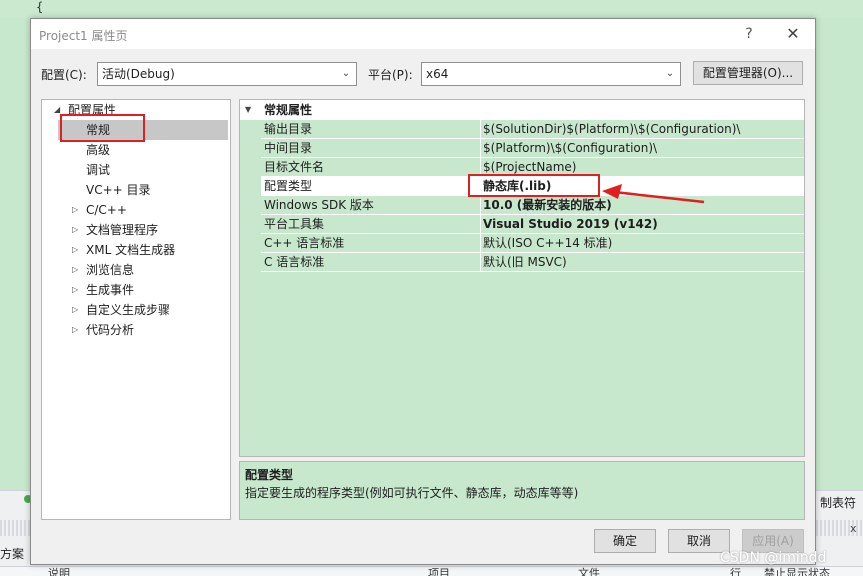 The image size is (863, 576). I want to click on column-project: 项目, so click(439, 570).